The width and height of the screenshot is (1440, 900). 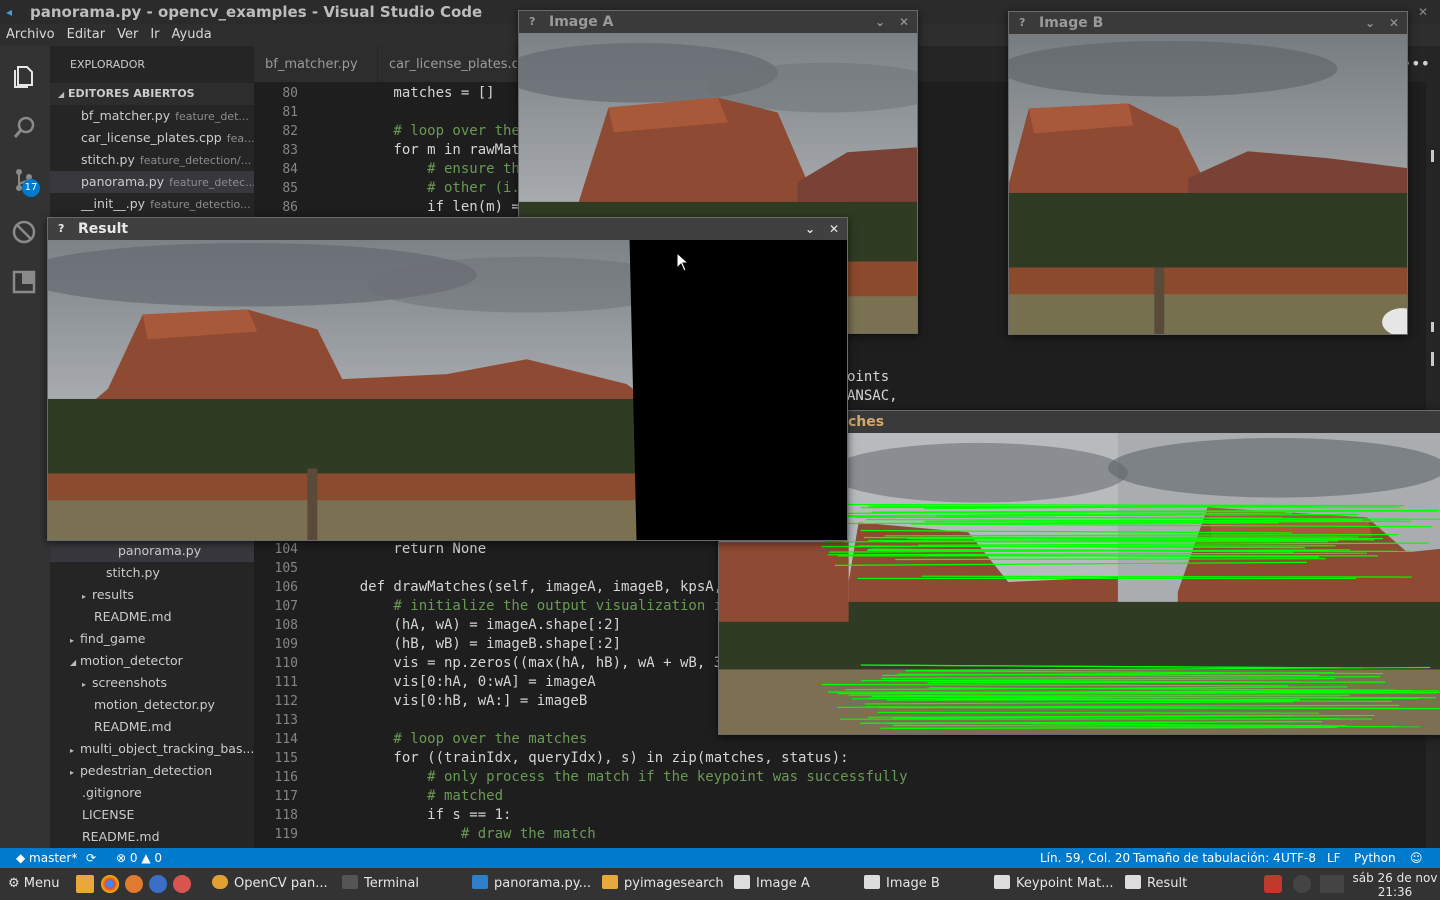 I want to click on window-titlebar: ? Image B ⌄ ✕, so click(x=1208, y=23).